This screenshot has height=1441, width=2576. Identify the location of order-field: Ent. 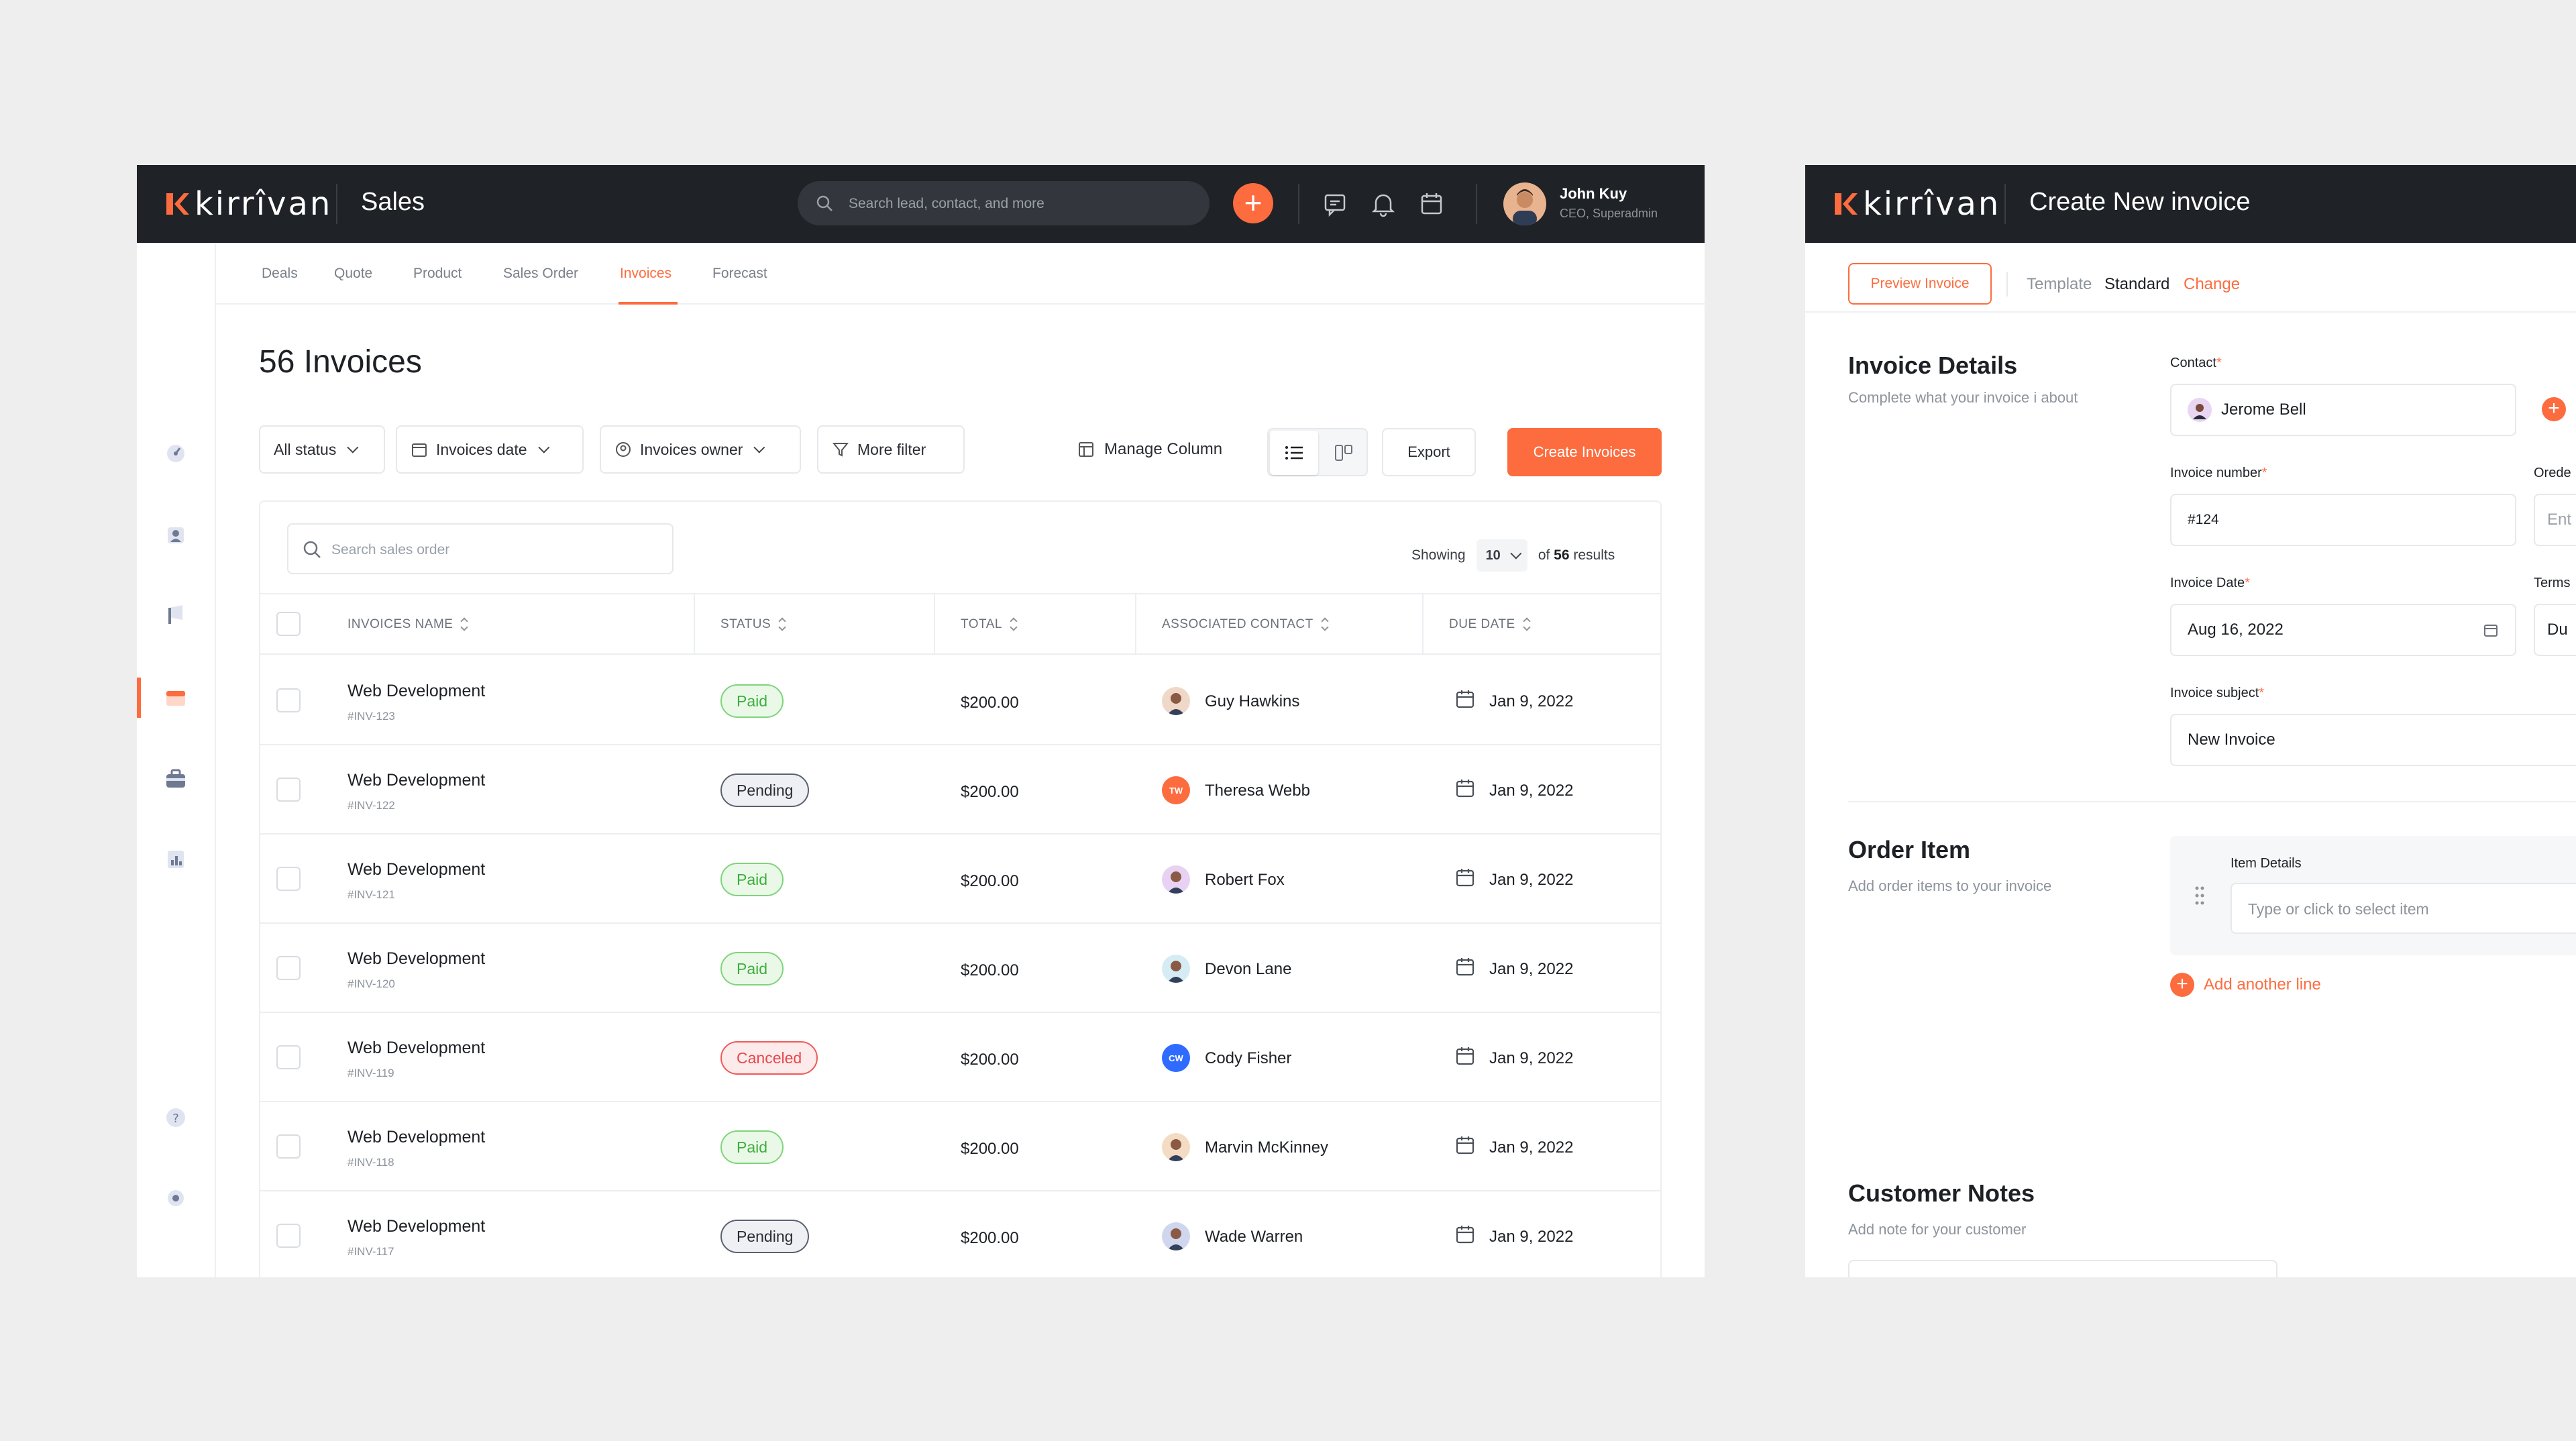
(2555, 520).